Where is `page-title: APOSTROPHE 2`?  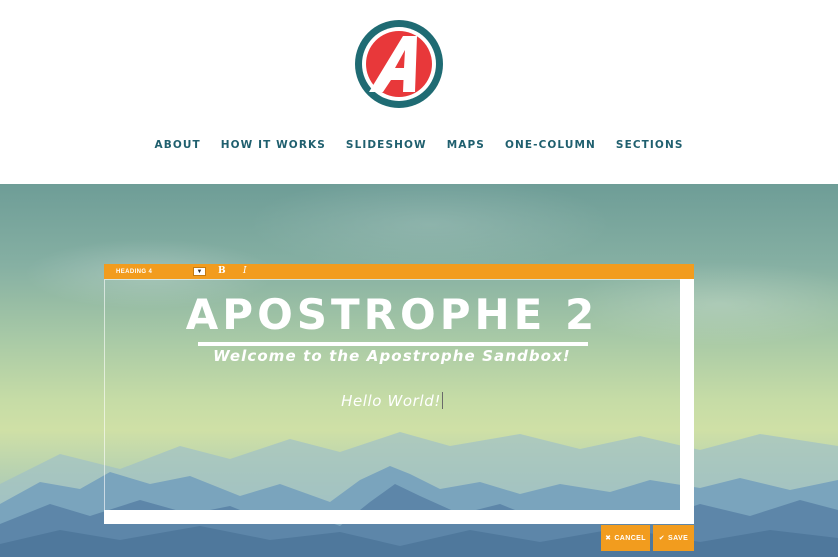
page-title: APOSTROPHE 2 is located at coordinates (392, 314).